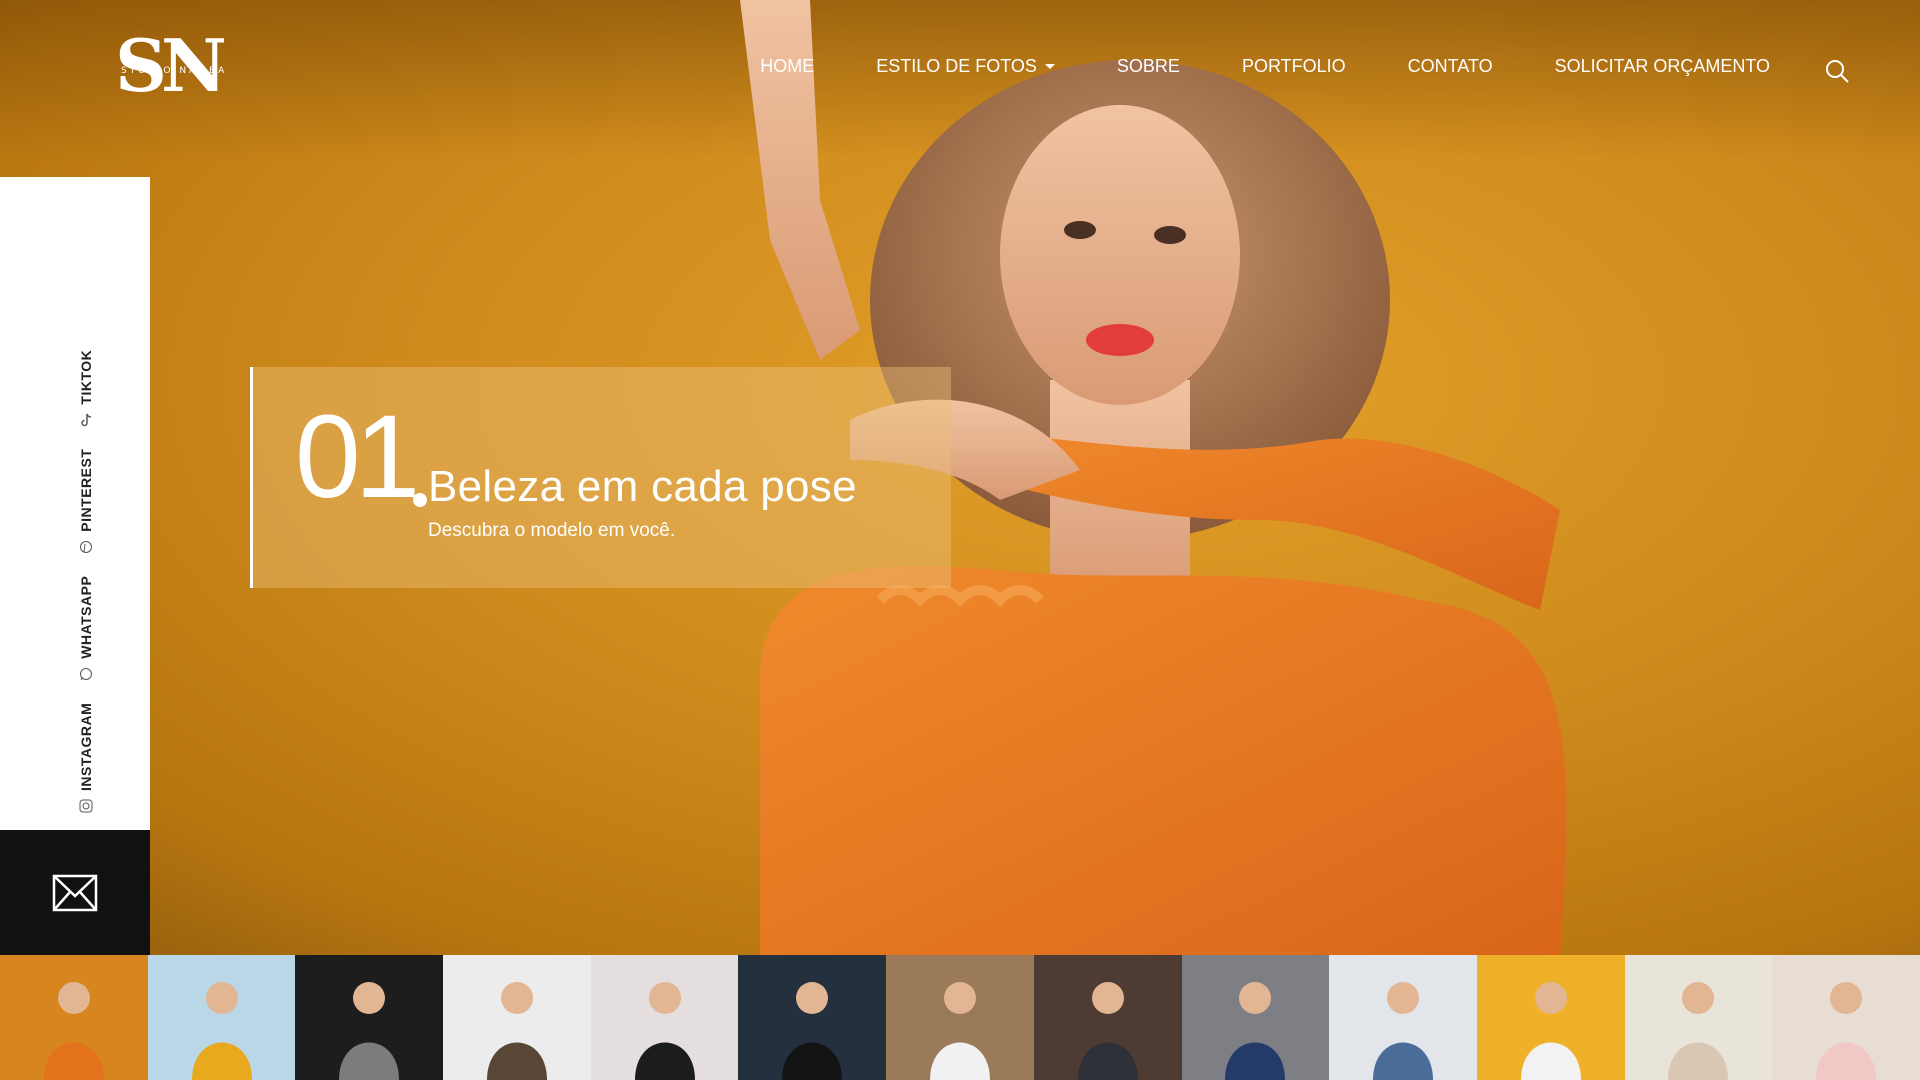  What do you see at coordinates (86, 377) in the screenshot?
I see `social-tiktok-label: TIKTOK` at bounding box center [86, 377].